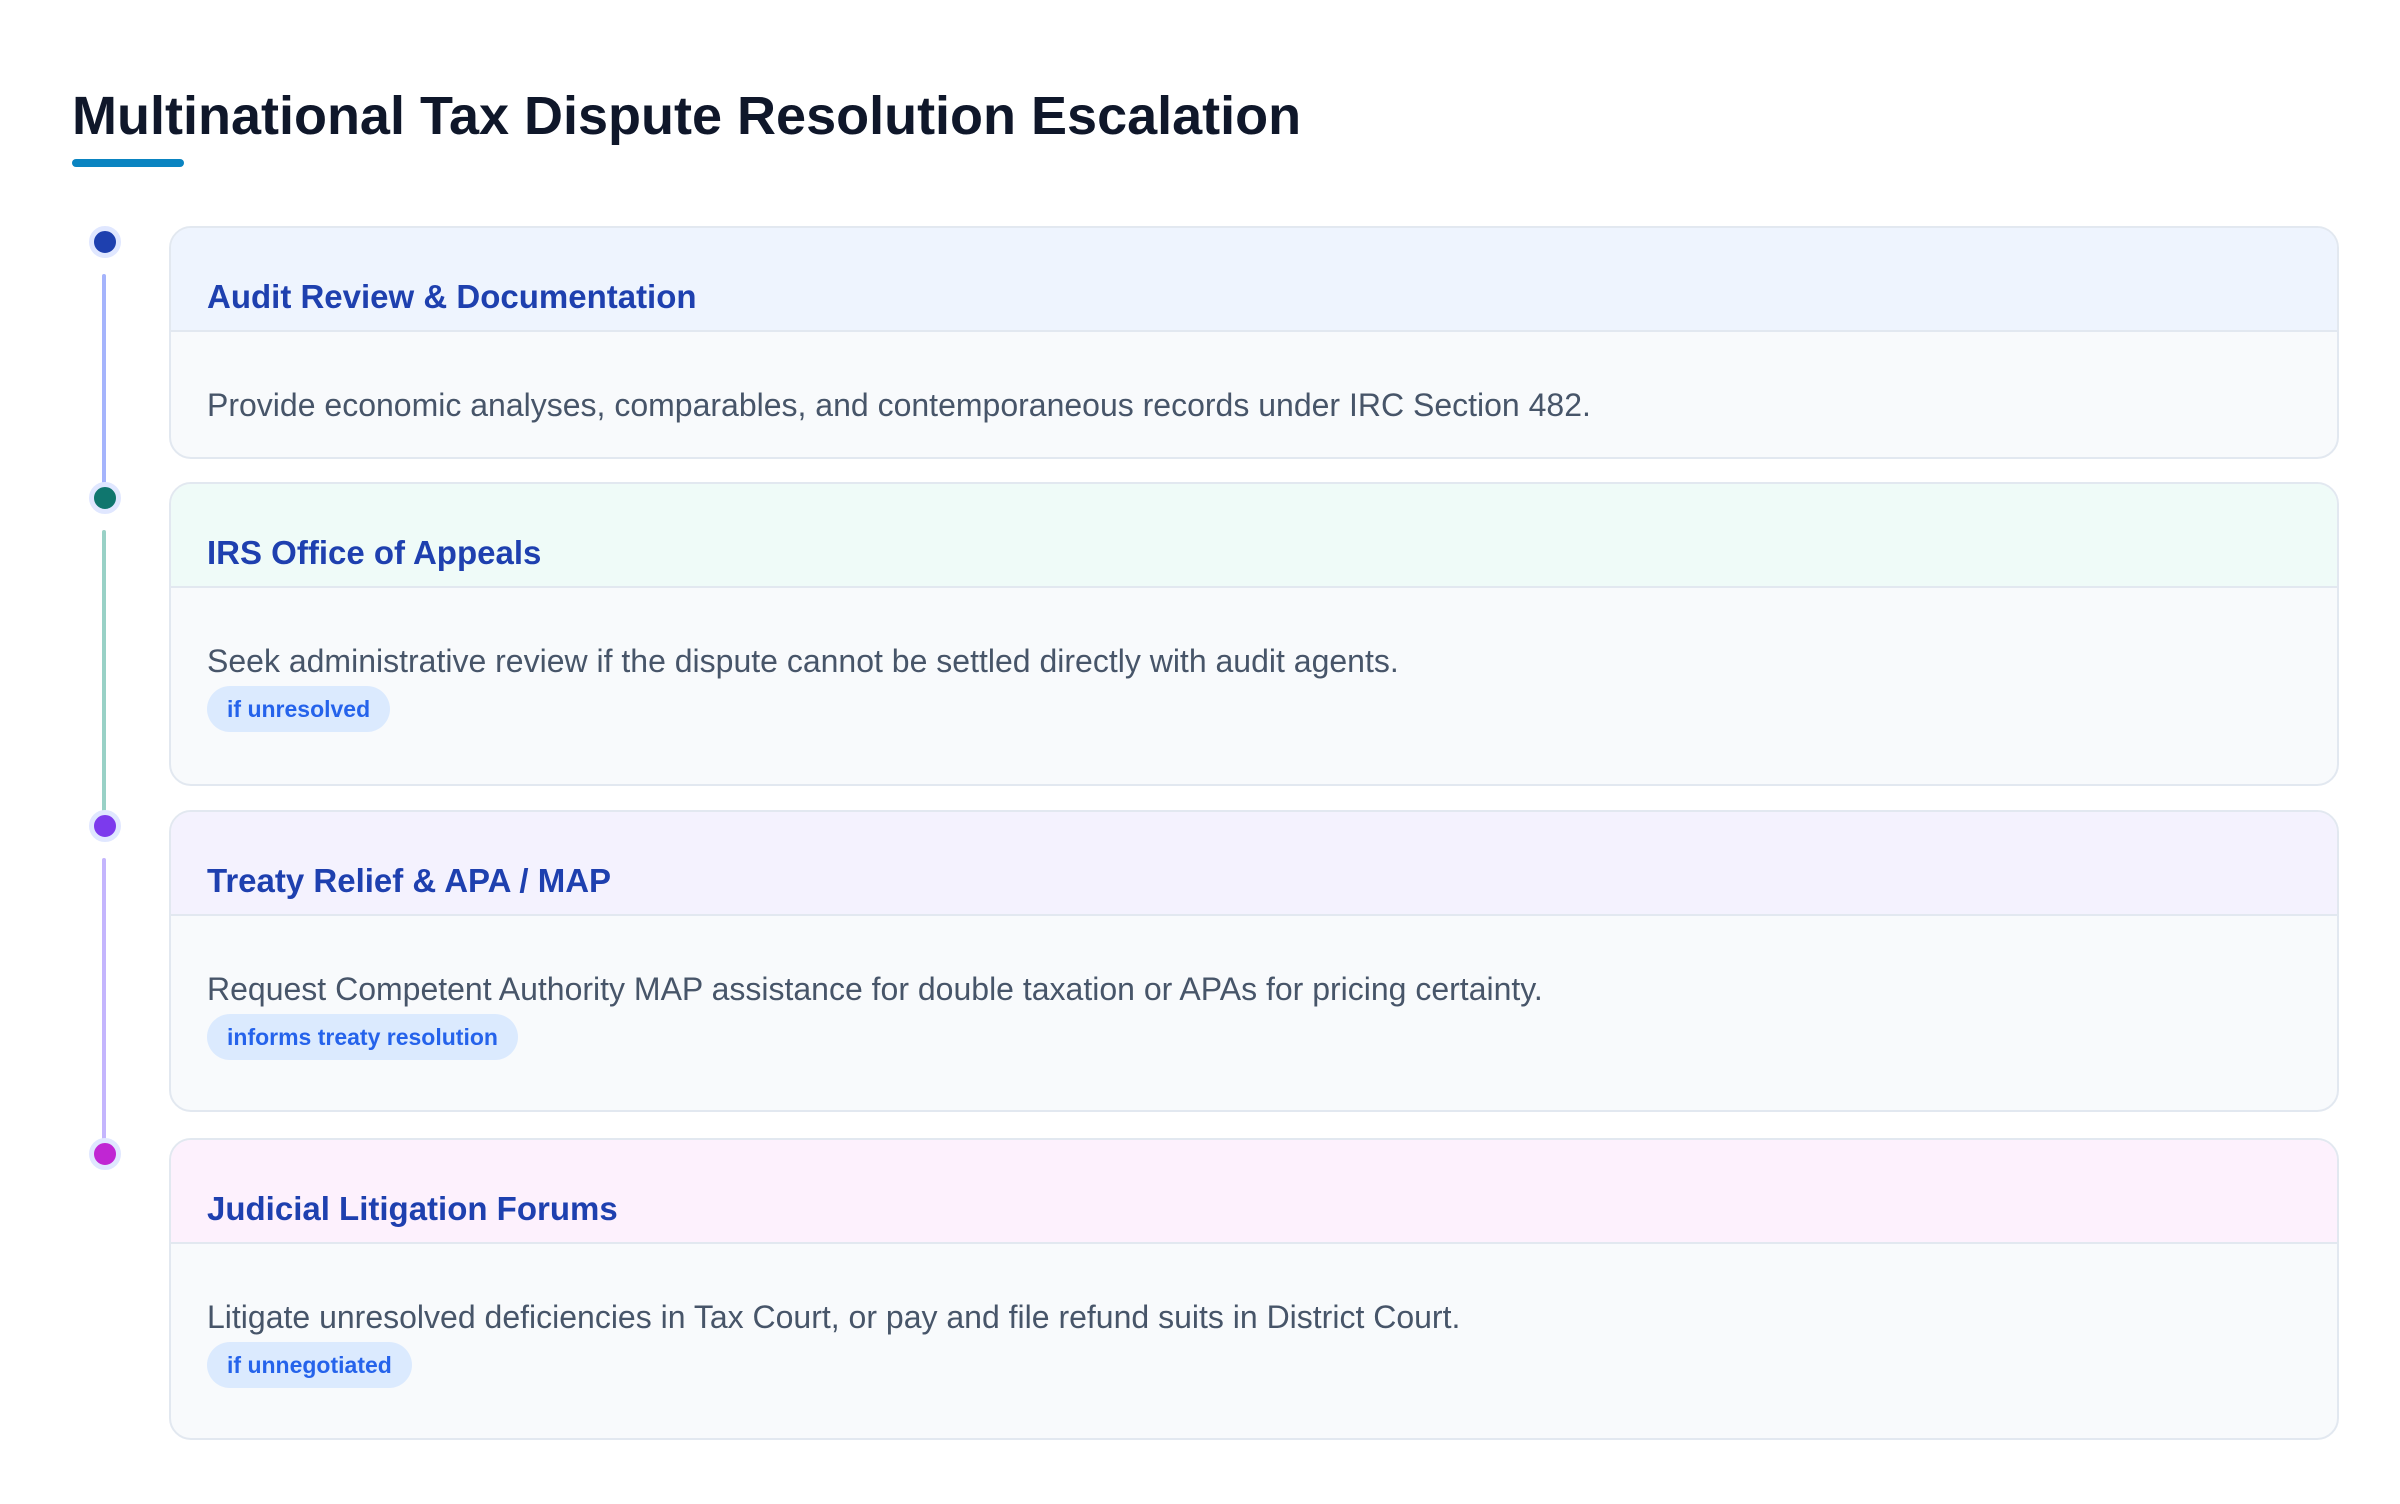 The image size is (2400, 1504). What do you see at coordinates (412, 1208) in the screenshot?
I see `step-title: Judicial Litigation Forums` at bounding box center [412, 1208].